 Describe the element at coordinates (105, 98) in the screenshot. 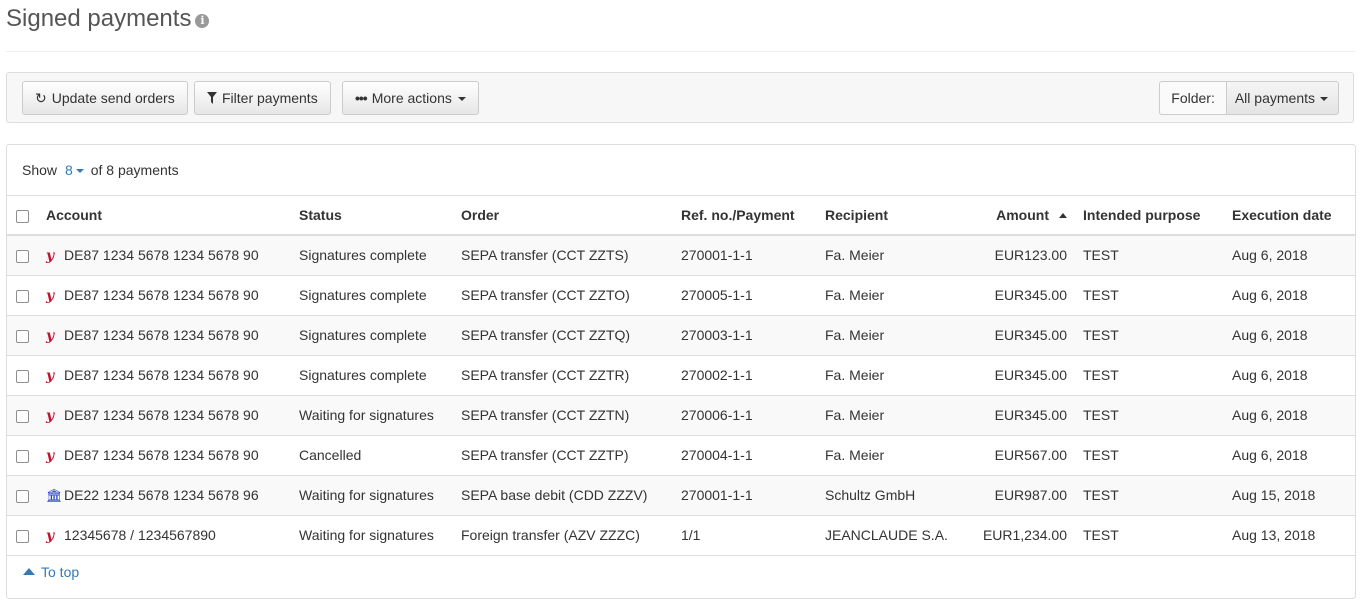

I see `update-send-orders-button: ↻ Update send orders` at that location.